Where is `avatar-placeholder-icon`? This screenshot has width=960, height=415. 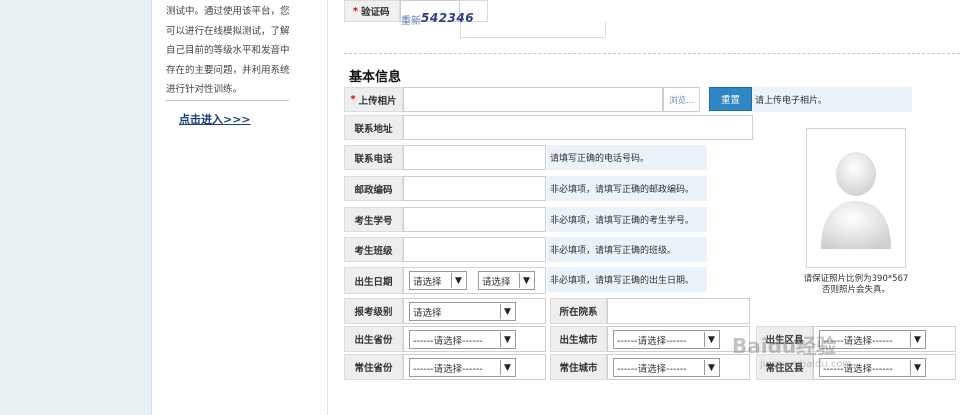
avatar-placeholder-icon is located at coordinates (856, 200).